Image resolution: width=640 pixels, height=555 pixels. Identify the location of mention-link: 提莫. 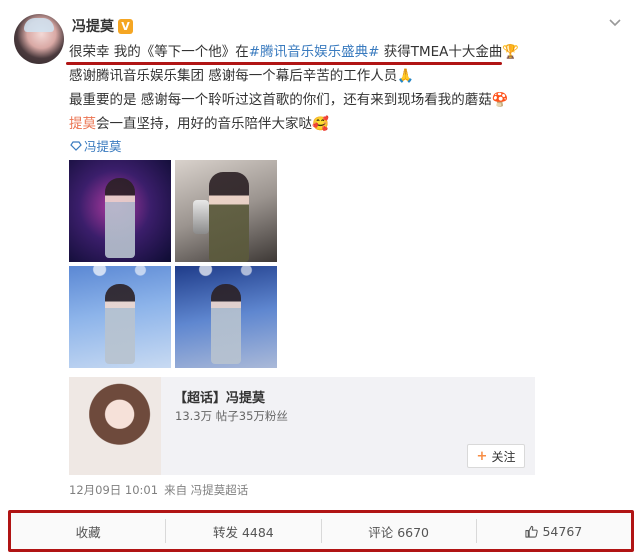
(82, 124).